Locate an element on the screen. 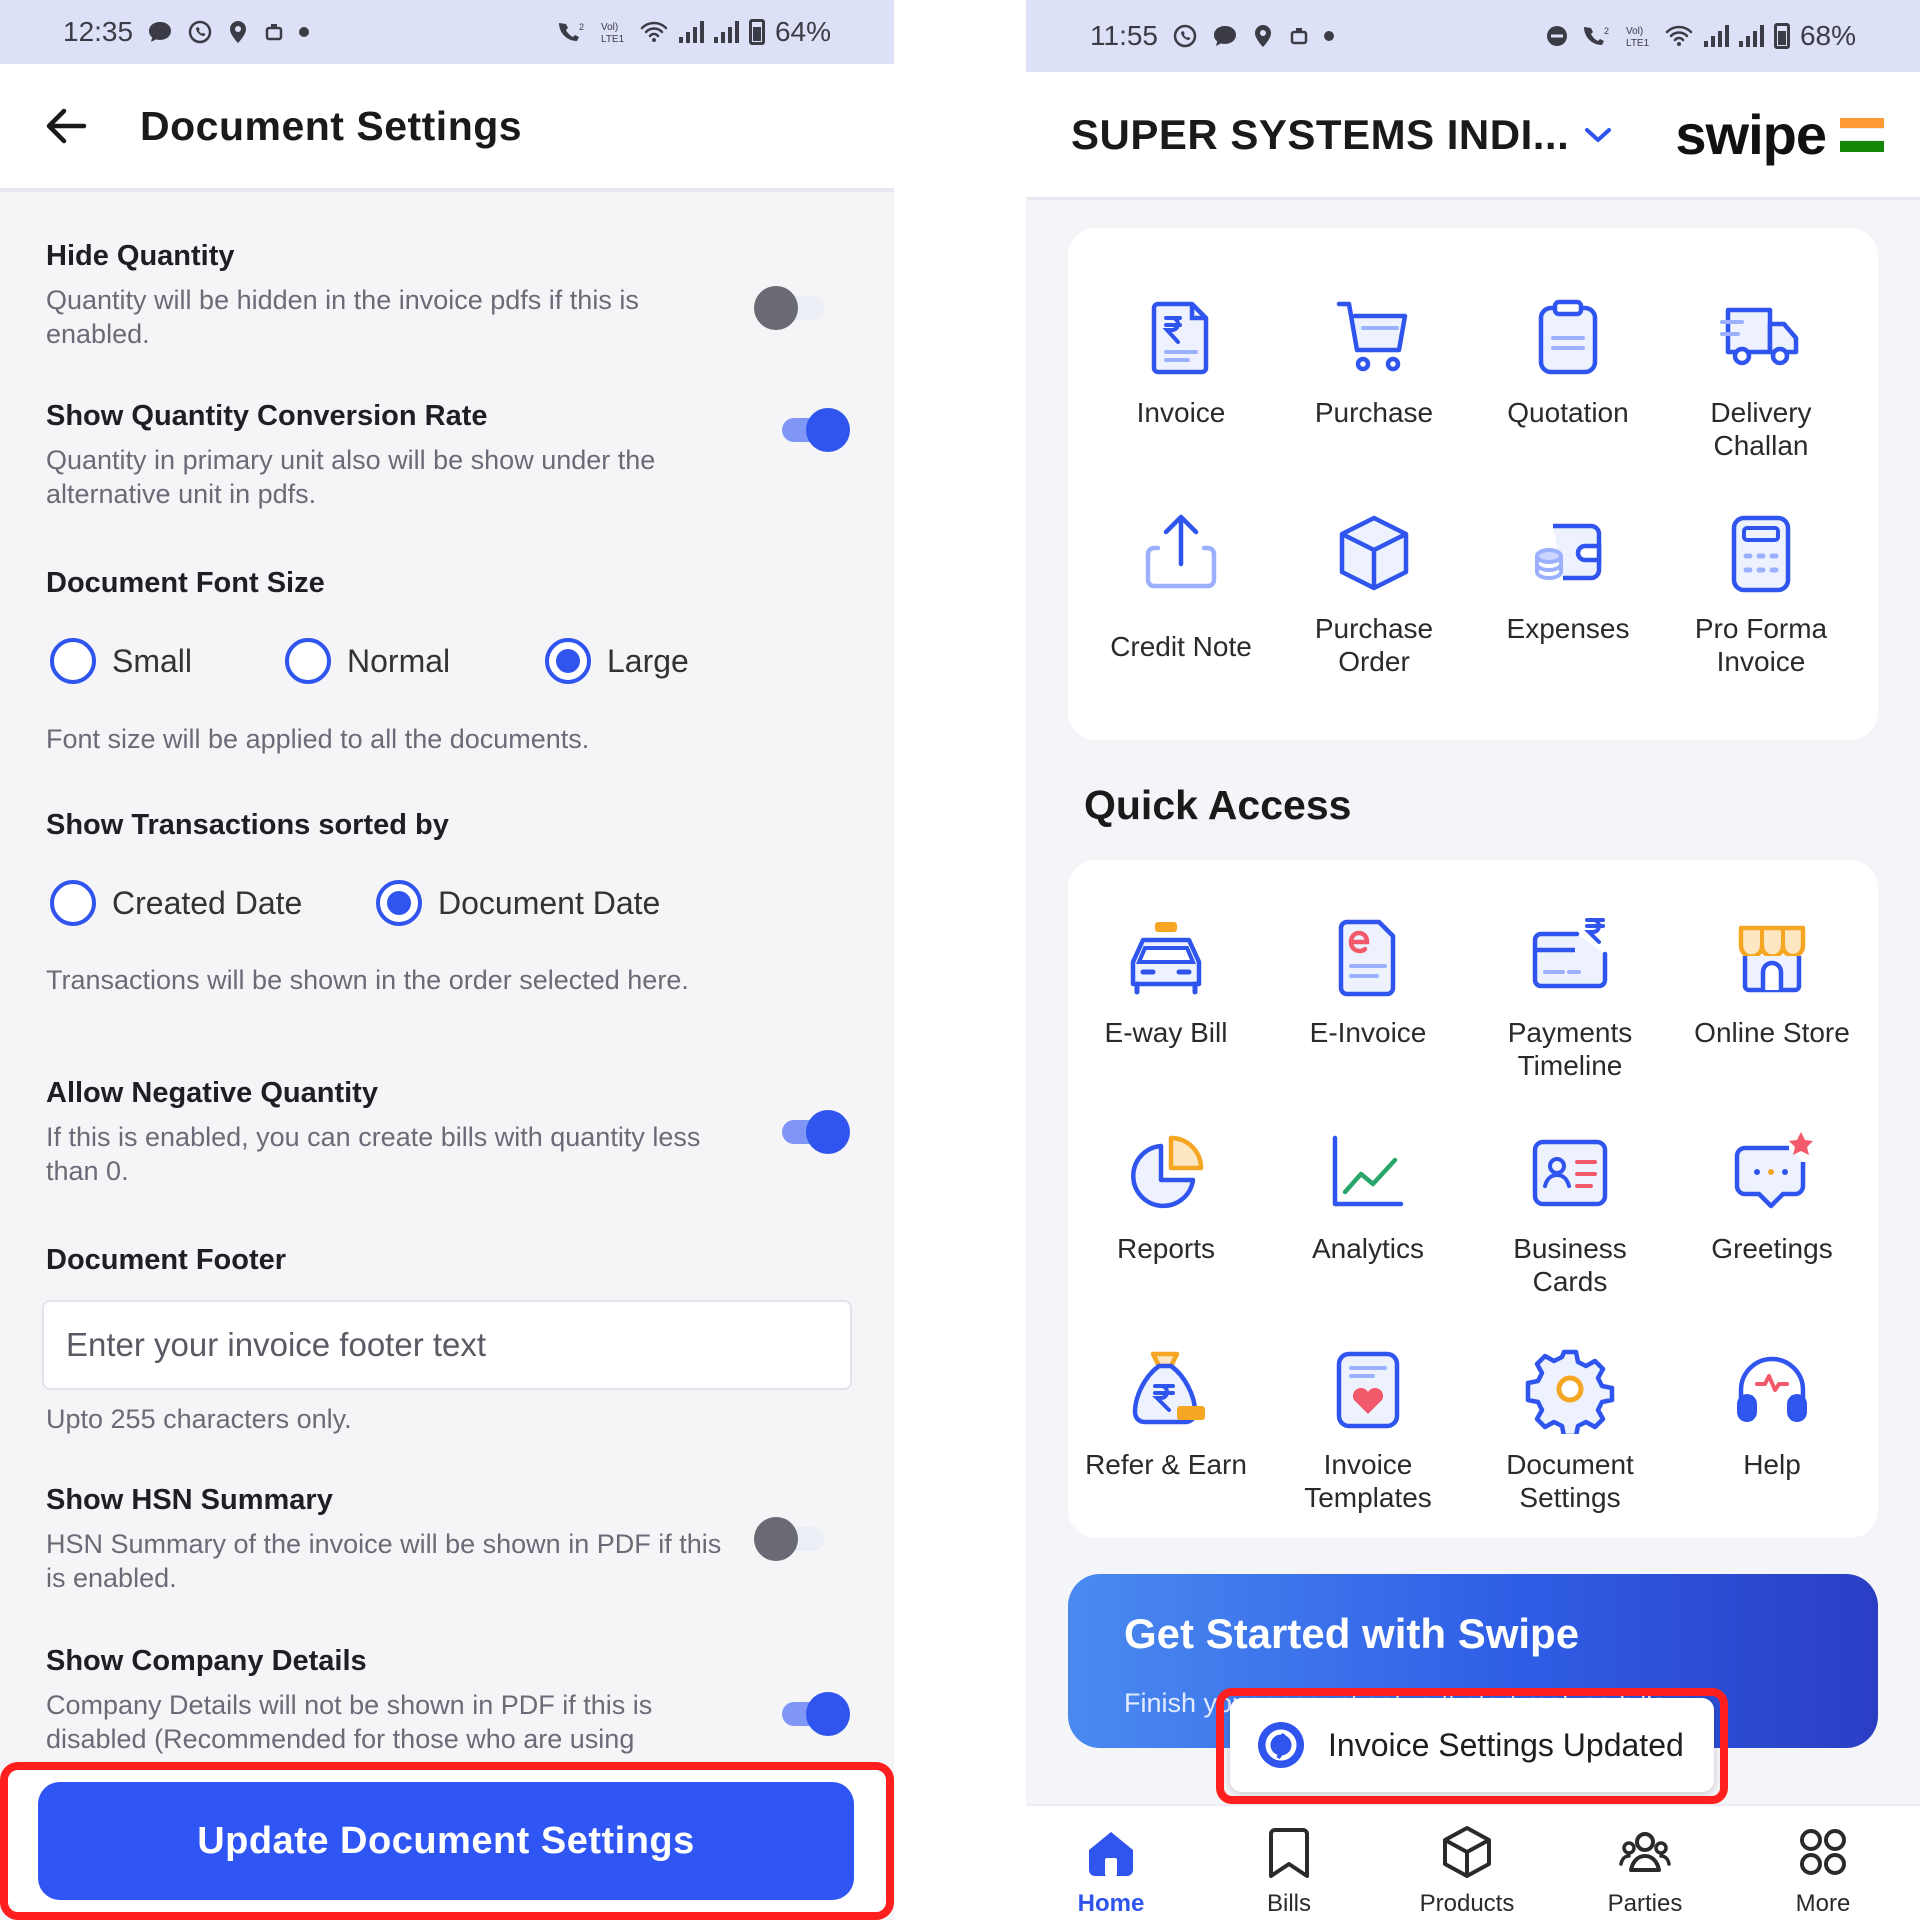  nav-products: Products is located at coordinates (1467, 1871).